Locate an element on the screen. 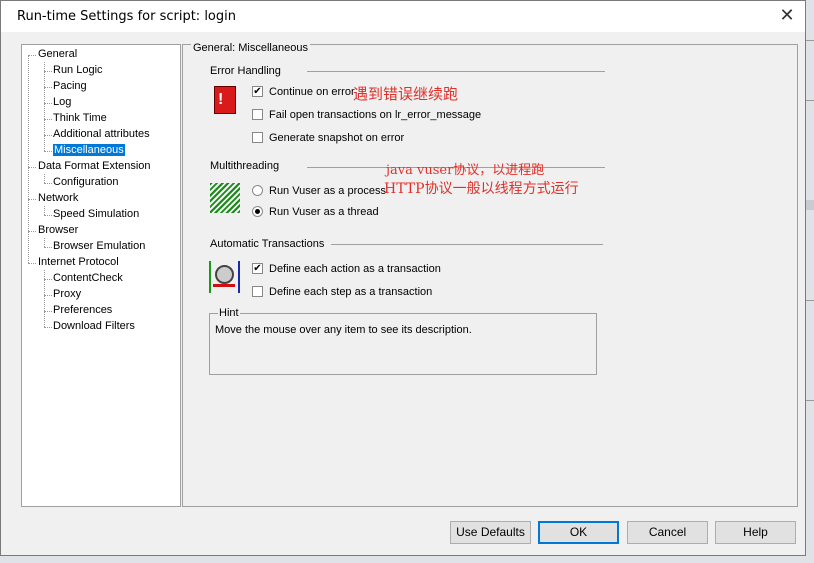 The width and height of the screenshot is (814, 563). tree-item: Browser Emulation is located at coordinates (99, 246).